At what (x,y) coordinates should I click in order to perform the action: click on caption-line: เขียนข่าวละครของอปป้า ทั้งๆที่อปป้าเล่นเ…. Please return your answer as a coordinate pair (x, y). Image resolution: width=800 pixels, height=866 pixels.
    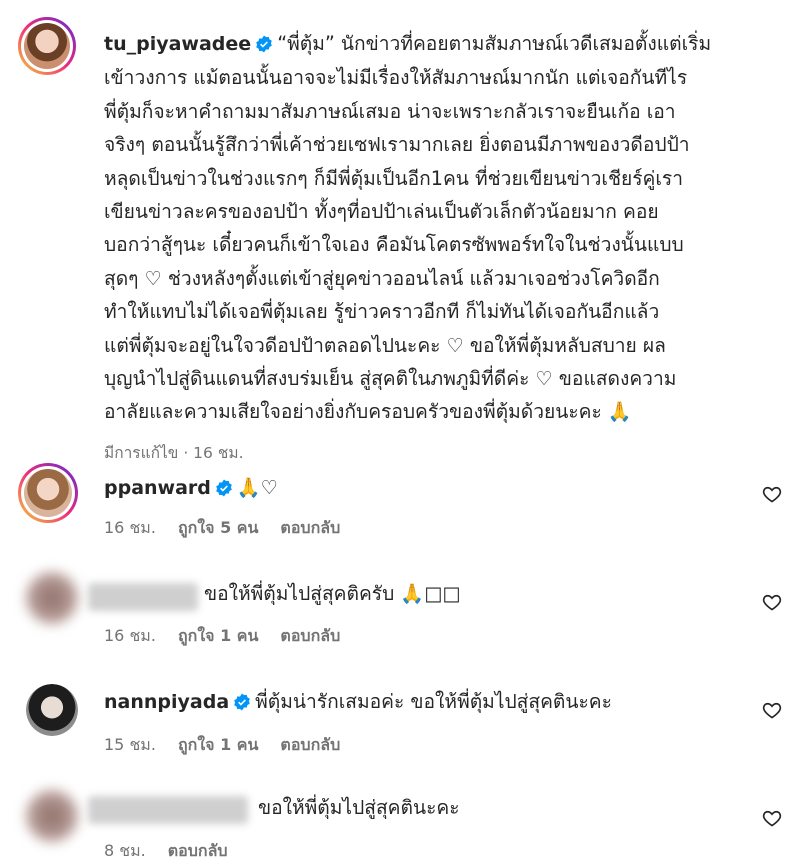
    Looking at the image, I should click on (381, 212).